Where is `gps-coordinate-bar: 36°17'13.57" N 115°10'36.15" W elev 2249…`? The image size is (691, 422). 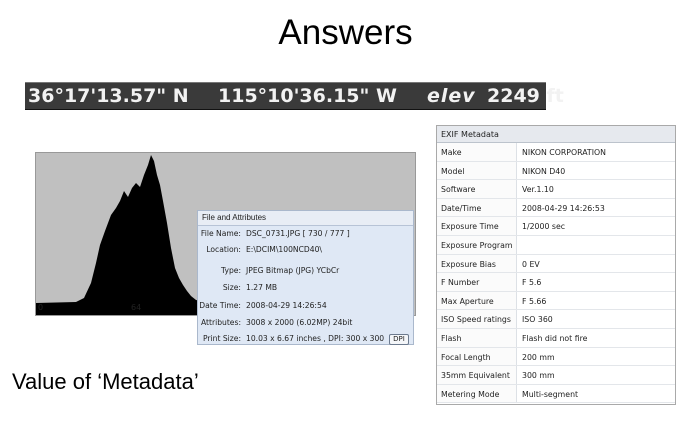 gps-coordinate-bar: 36°17'13.57" N 115°10'36.15" W elev 2249… is located at coordinates (294, 96).